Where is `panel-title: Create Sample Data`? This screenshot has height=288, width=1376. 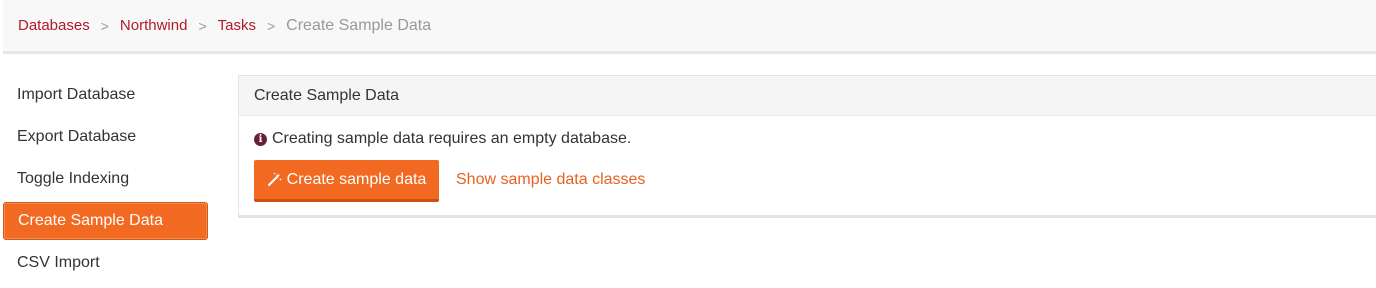
panel-title: Create Sample Data is located at coordinates (807, 96).